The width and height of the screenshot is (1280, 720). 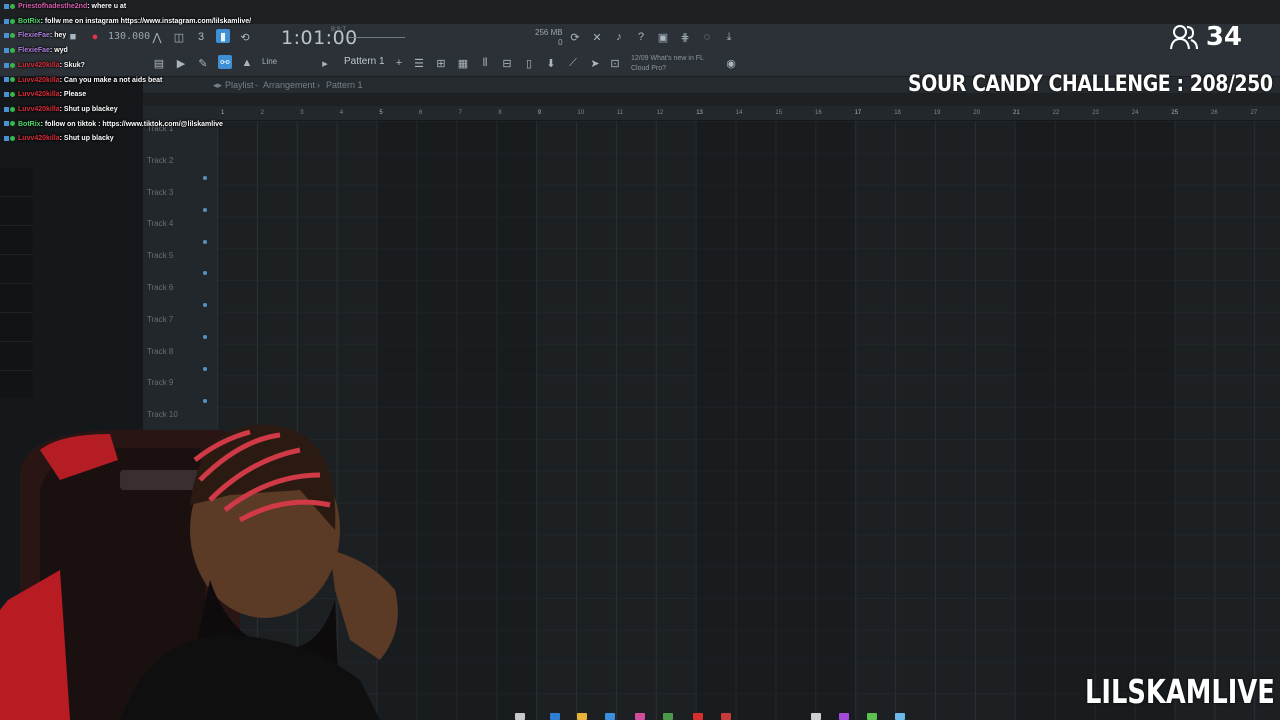 I want to click on breadcrumb-arrow-icon: ◂▸, so click(x=217, y=85).